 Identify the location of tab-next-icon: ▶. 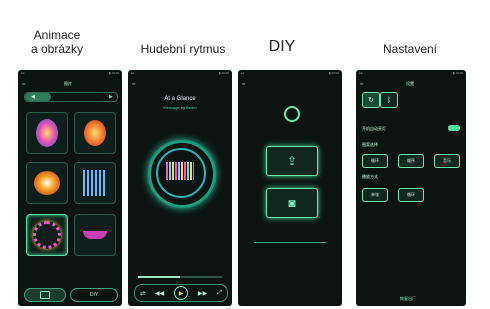
(111, 97).